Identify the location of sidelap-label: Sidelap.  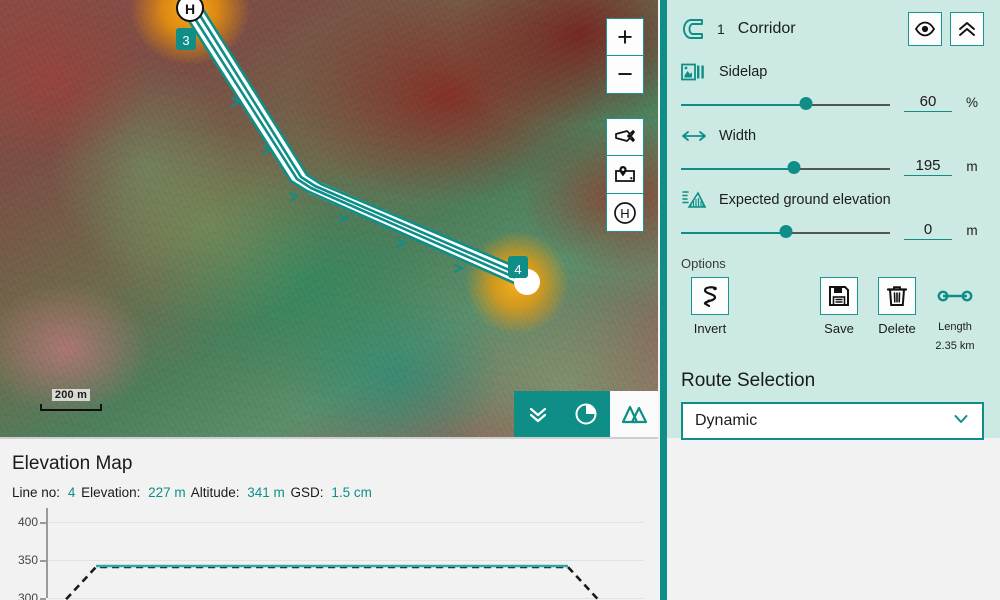
(743, 72).